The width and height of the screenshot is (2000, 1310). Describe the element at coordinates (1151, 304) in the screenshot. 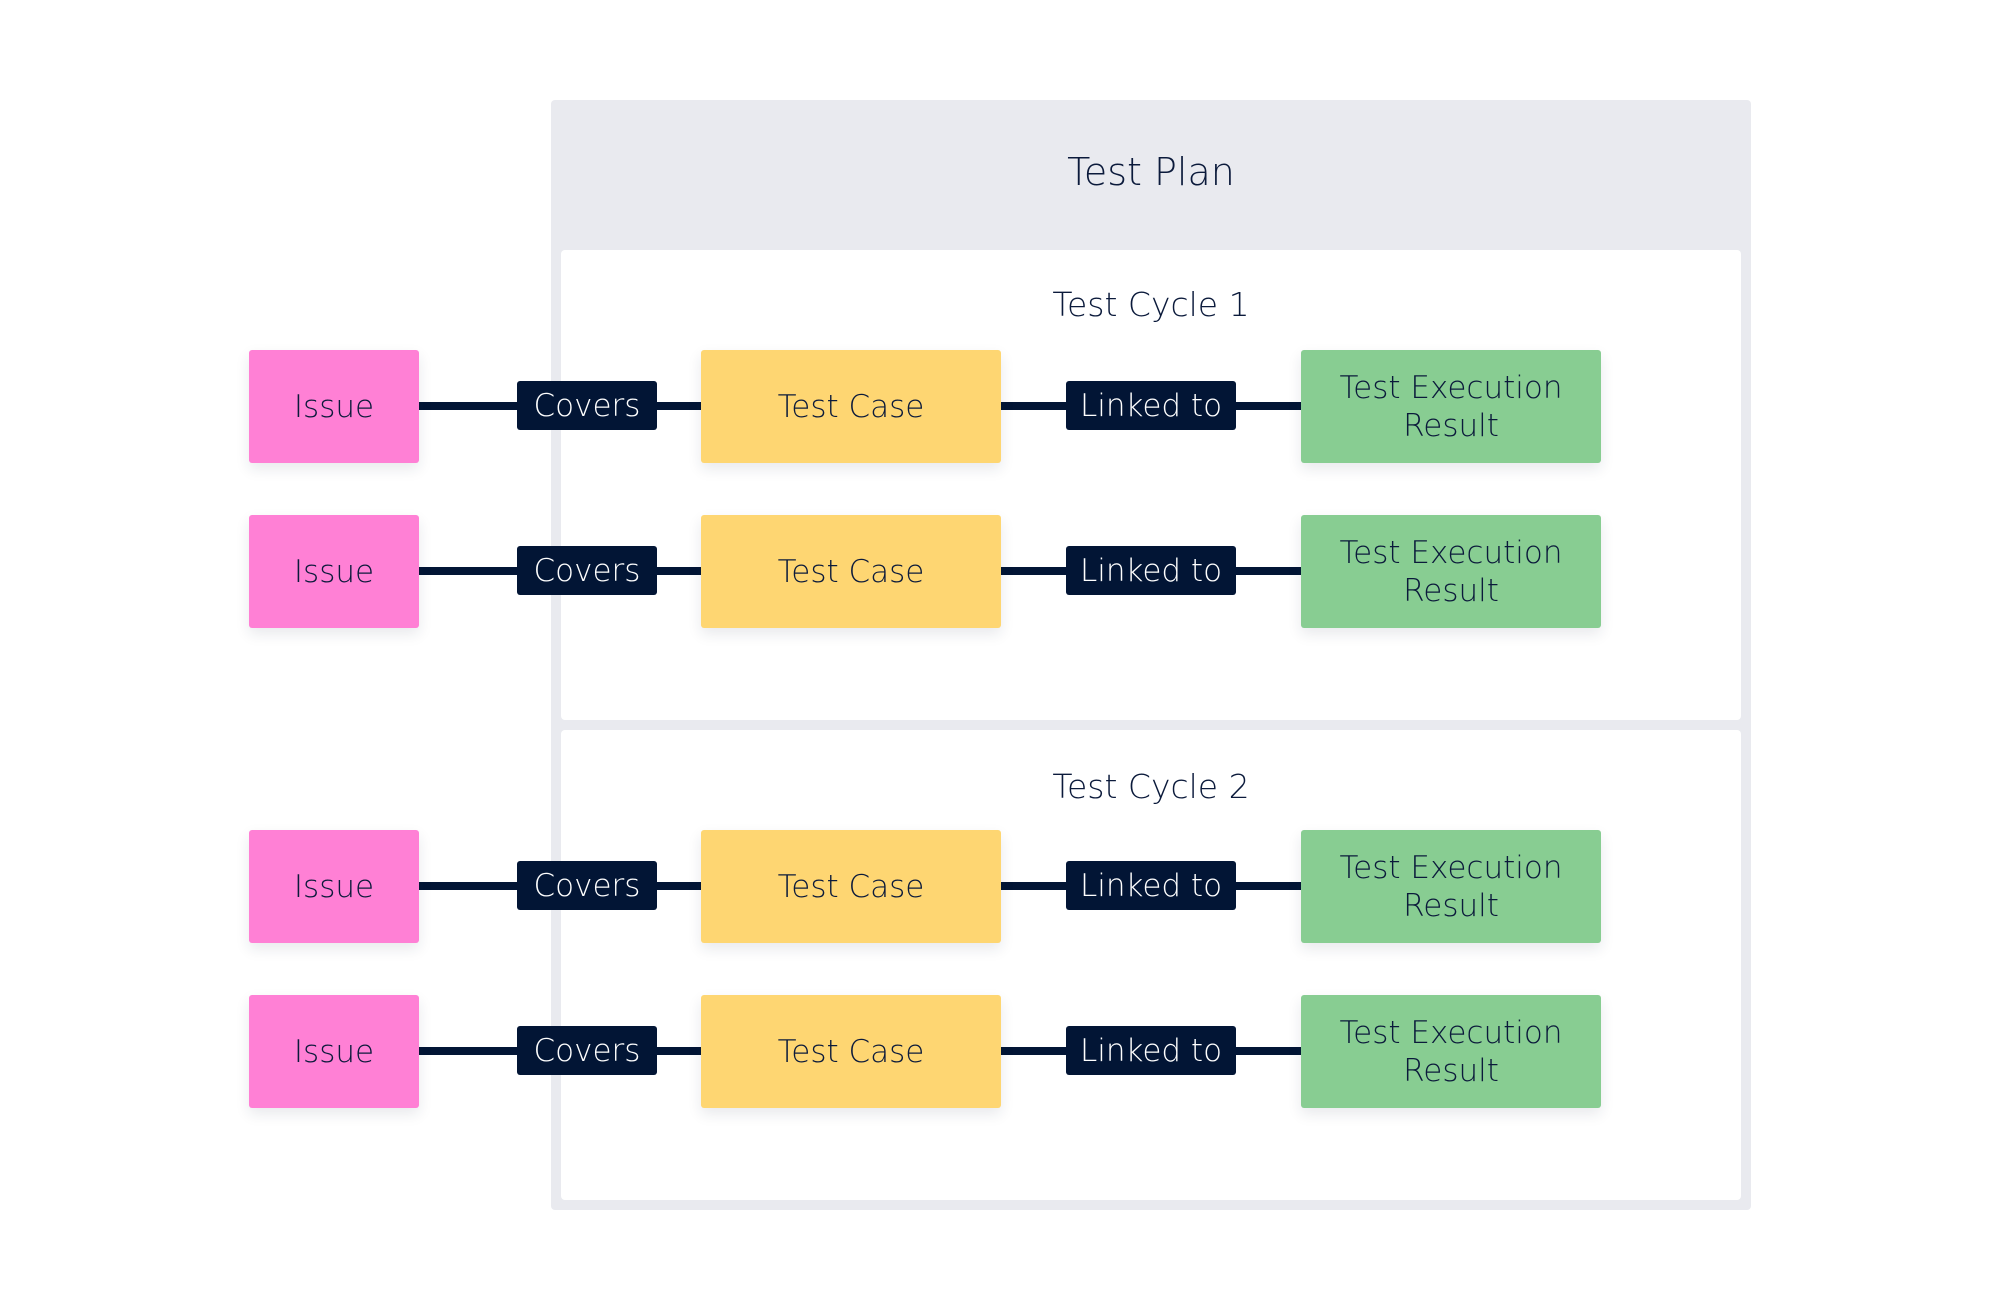

I see `test-cycle-1-title: Test Cycle 1` at that location.